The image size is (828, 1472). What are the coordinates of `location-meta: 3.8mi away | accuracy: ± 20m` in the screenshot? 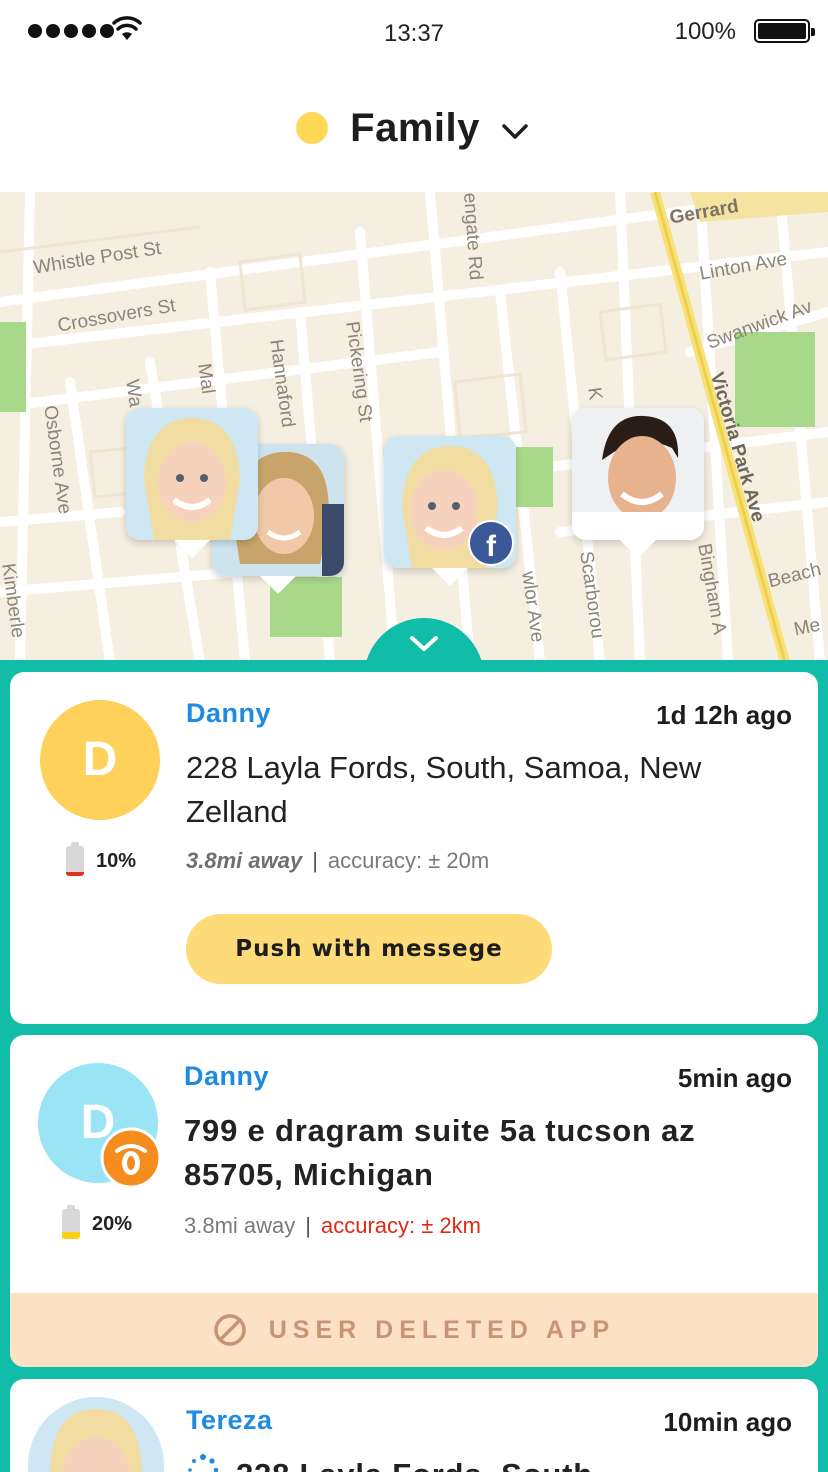 It's located at (338, 860).